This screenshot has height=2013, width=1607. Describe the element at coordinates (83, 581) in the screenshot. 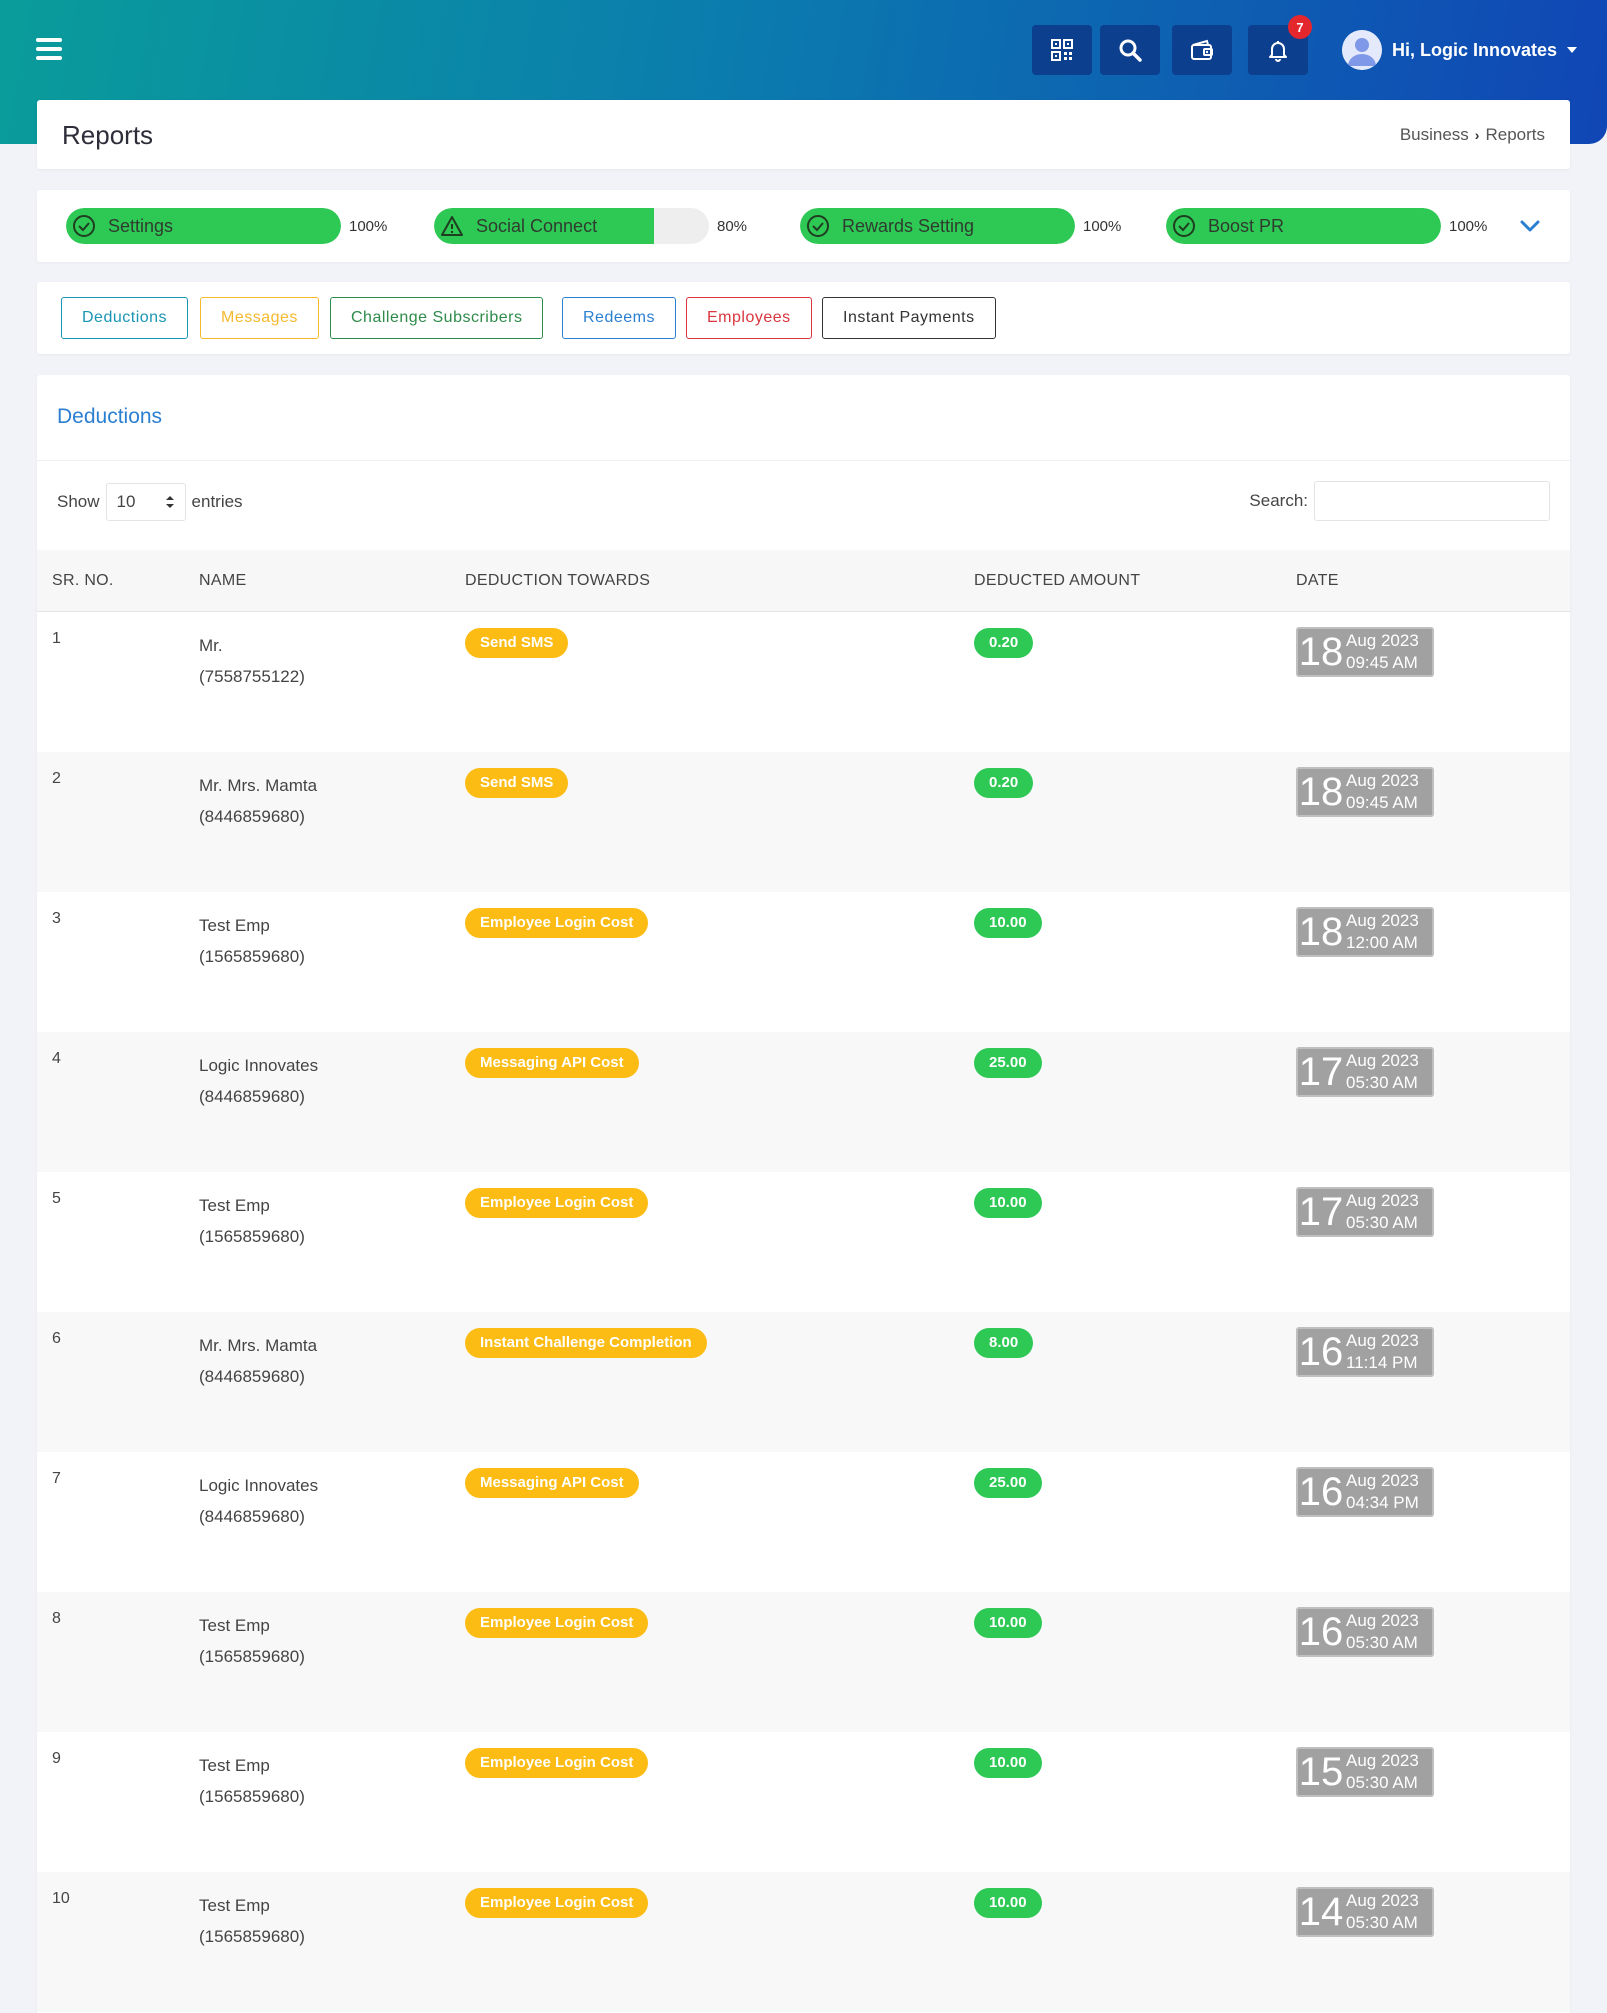

I see `column-header-sr-no: SR. NO.` at that location.